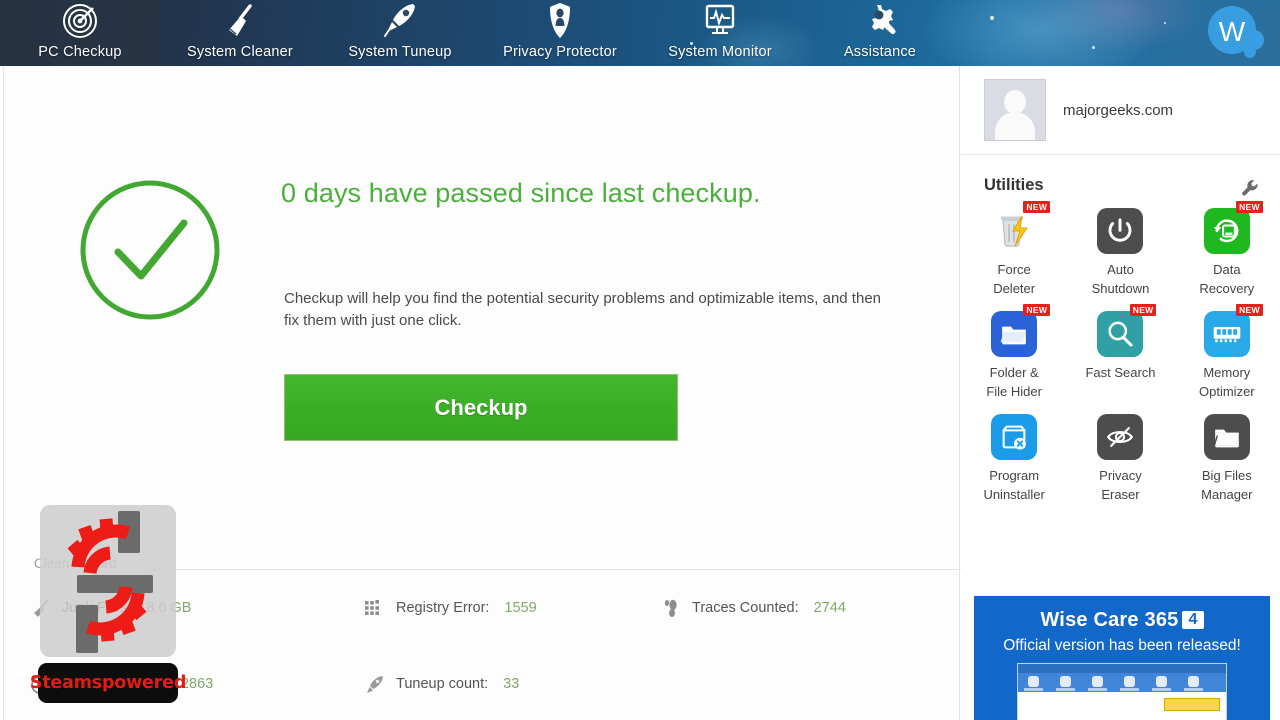 The width and height of the screenshot is (1280, 720). I want to click on trash-bolt-icon: NEW, so click(1021, 227).